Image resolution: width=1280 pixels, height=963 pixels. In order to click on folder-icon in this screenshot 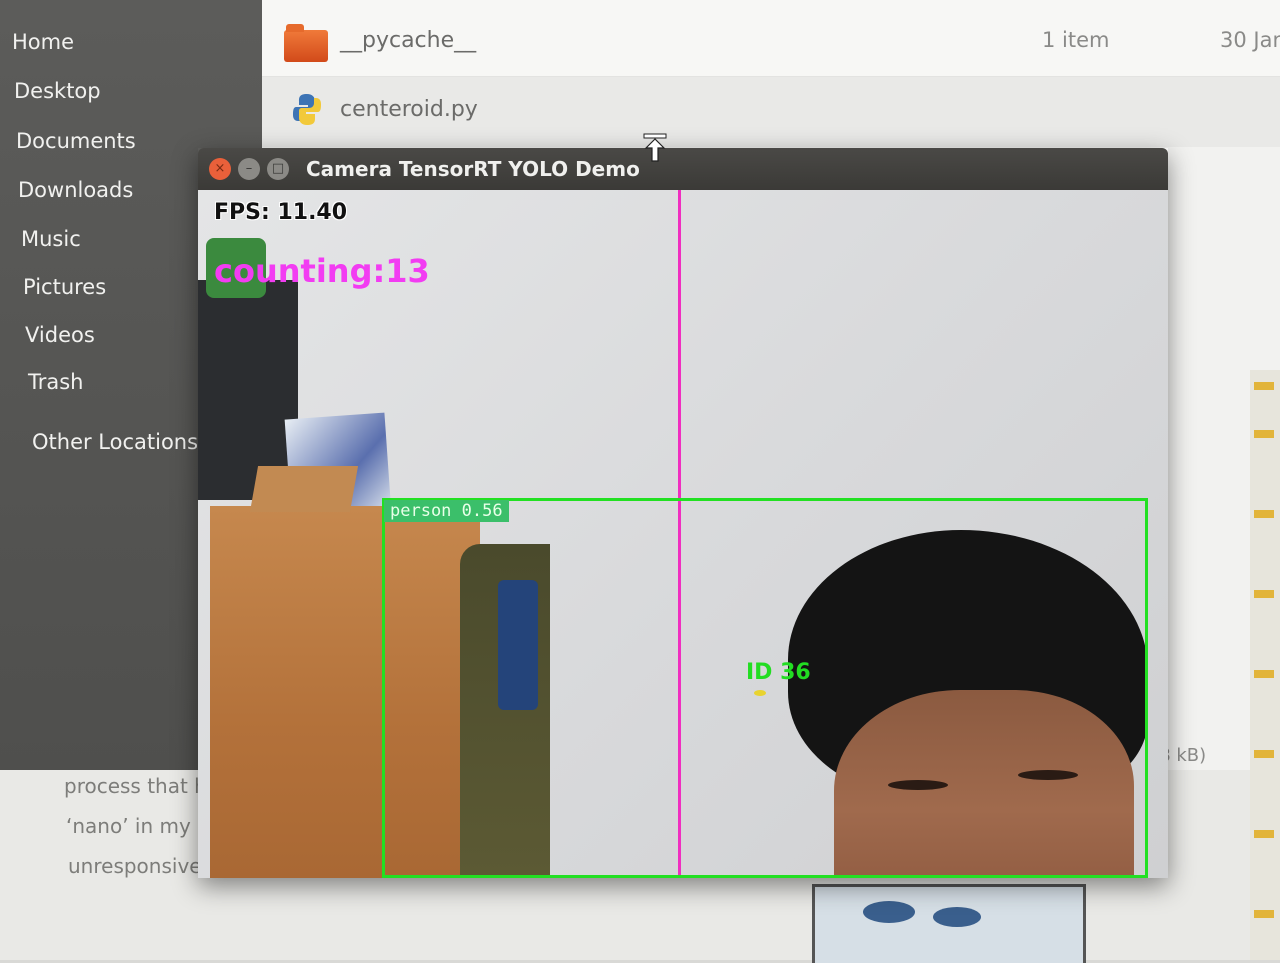, I will do `click(306, 43)`.